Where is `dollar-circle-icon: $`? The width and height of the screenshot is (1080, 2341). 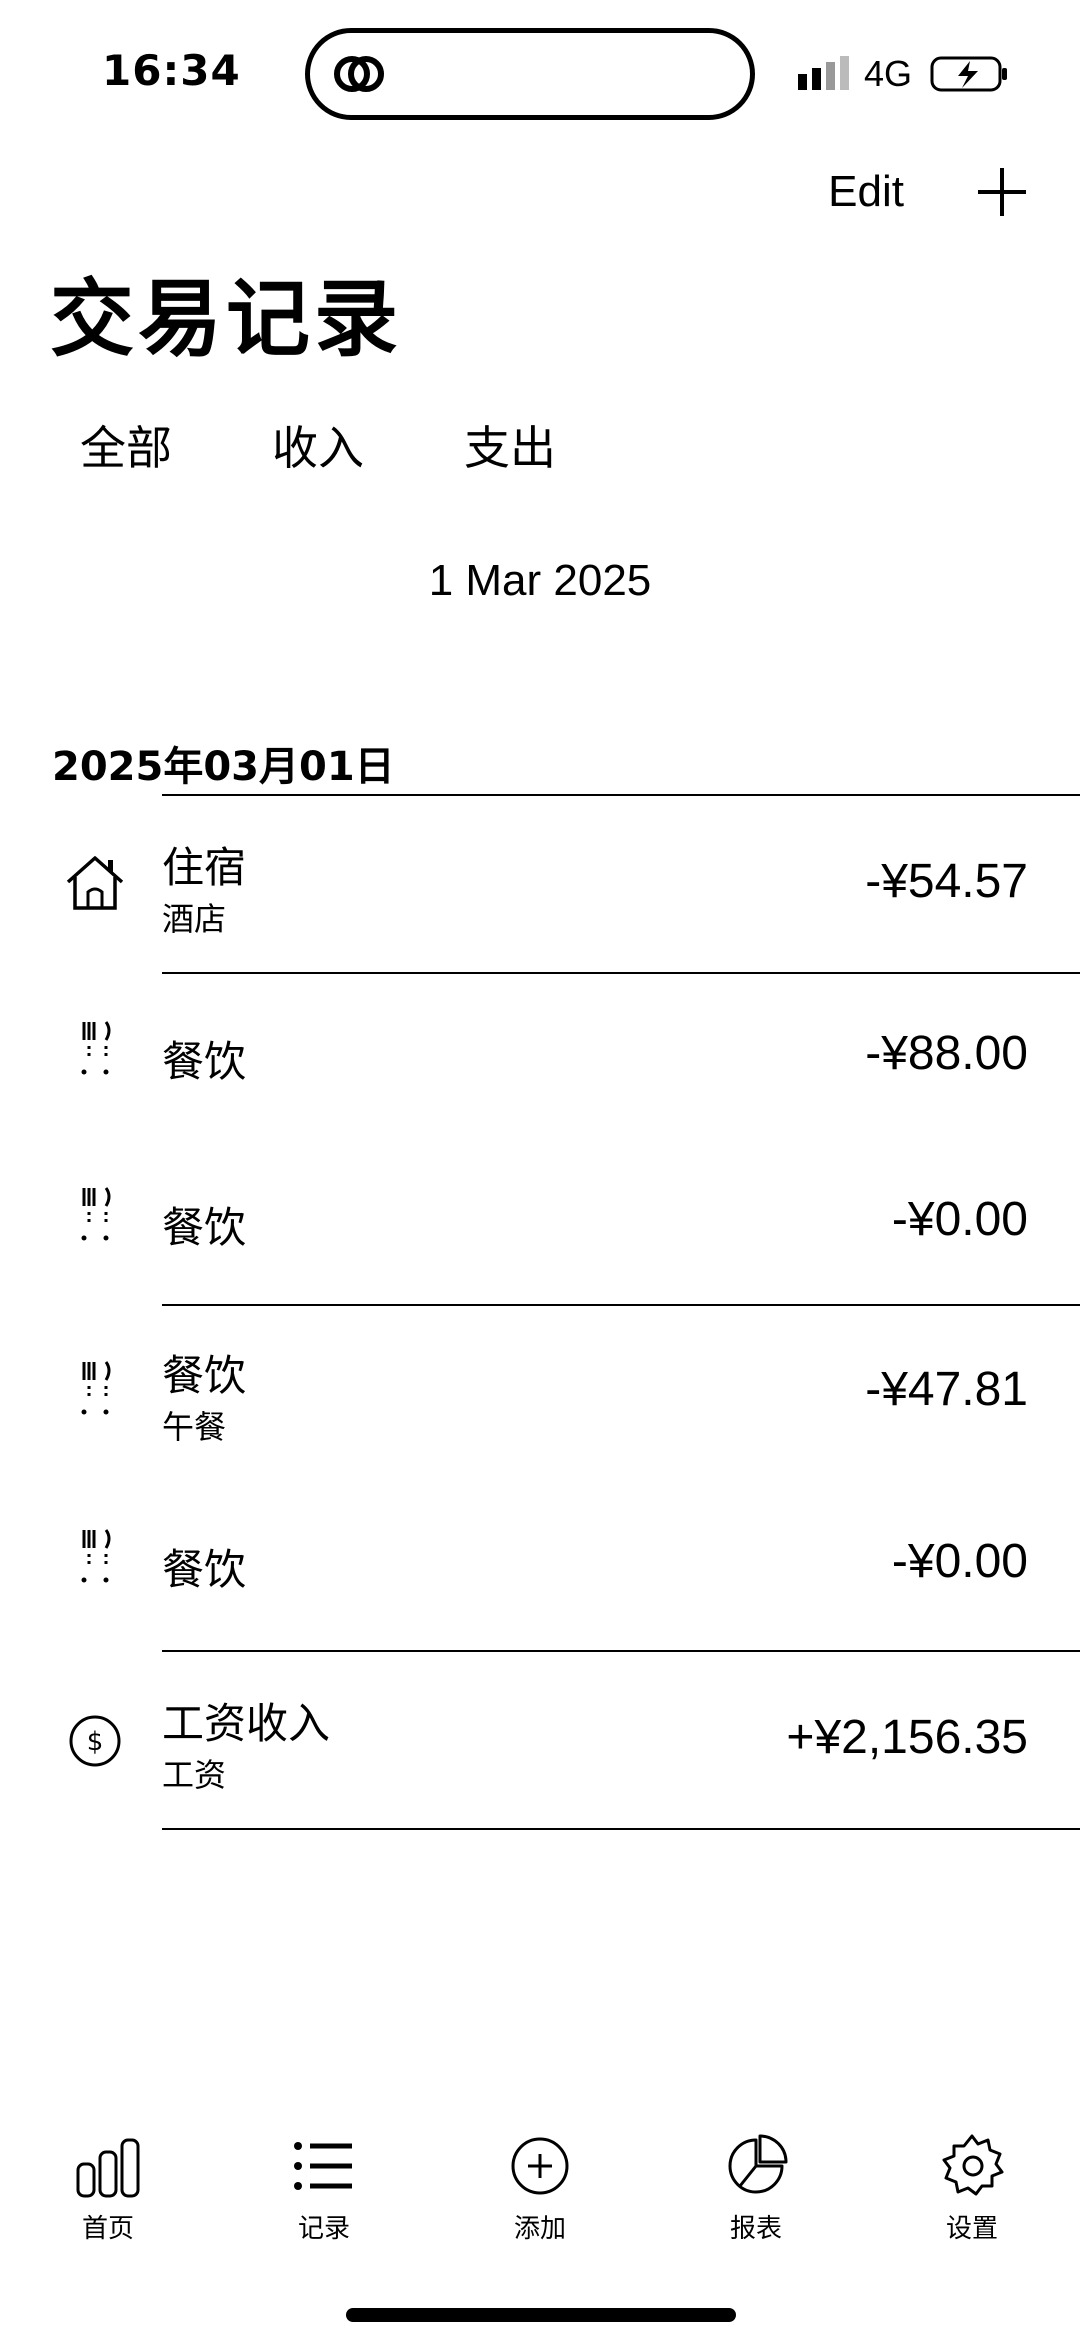 dollar-circle-icon: $ is located at coordinates (95, 1741).